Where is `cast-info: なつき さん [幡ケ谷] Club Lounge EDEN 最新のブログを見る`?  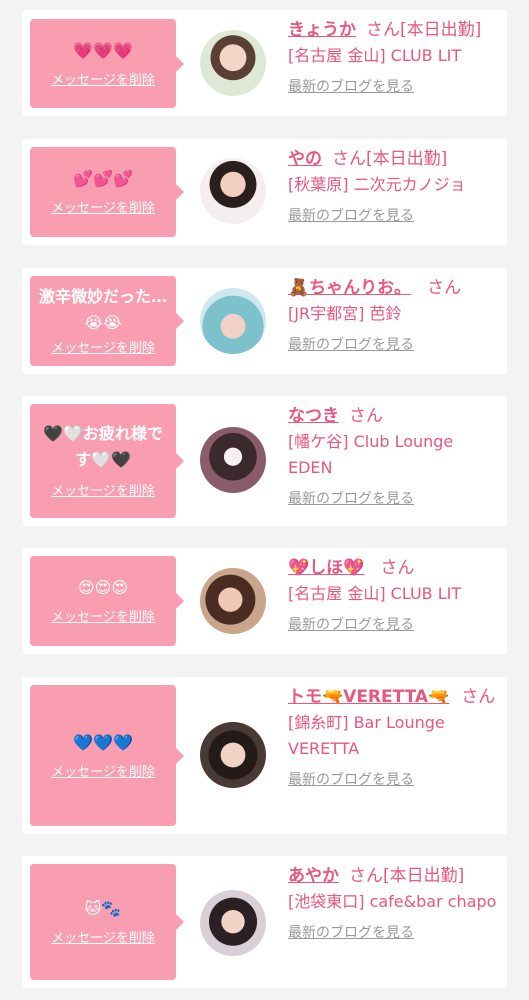
cast-info: なつき さん [幡ケ谷] Club Lounge EDEN 最新のブログを見る is located at coordinates (394, 456).